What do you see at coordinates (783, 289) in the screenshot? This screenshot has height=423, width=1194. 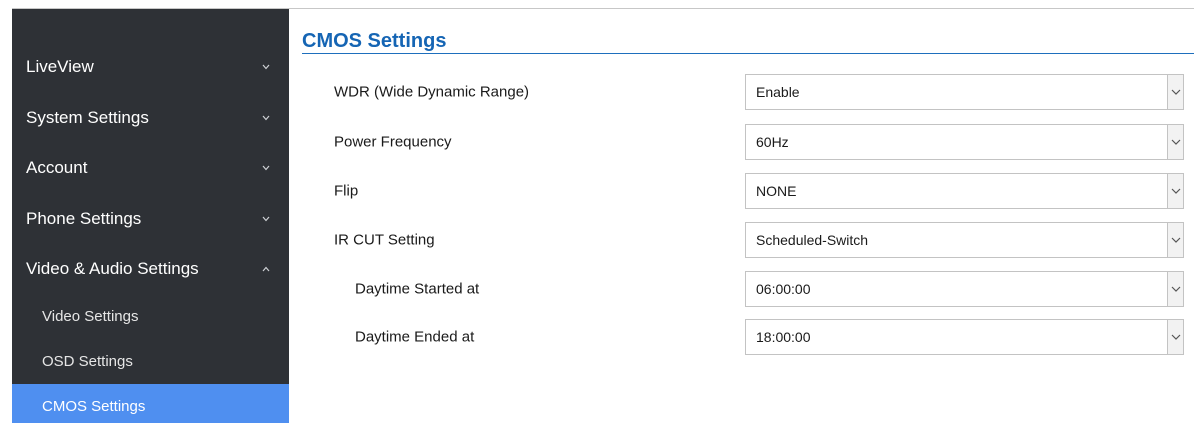 I see `daytime-started-select-value: 06:00:00` at bounding box center [783, 289].